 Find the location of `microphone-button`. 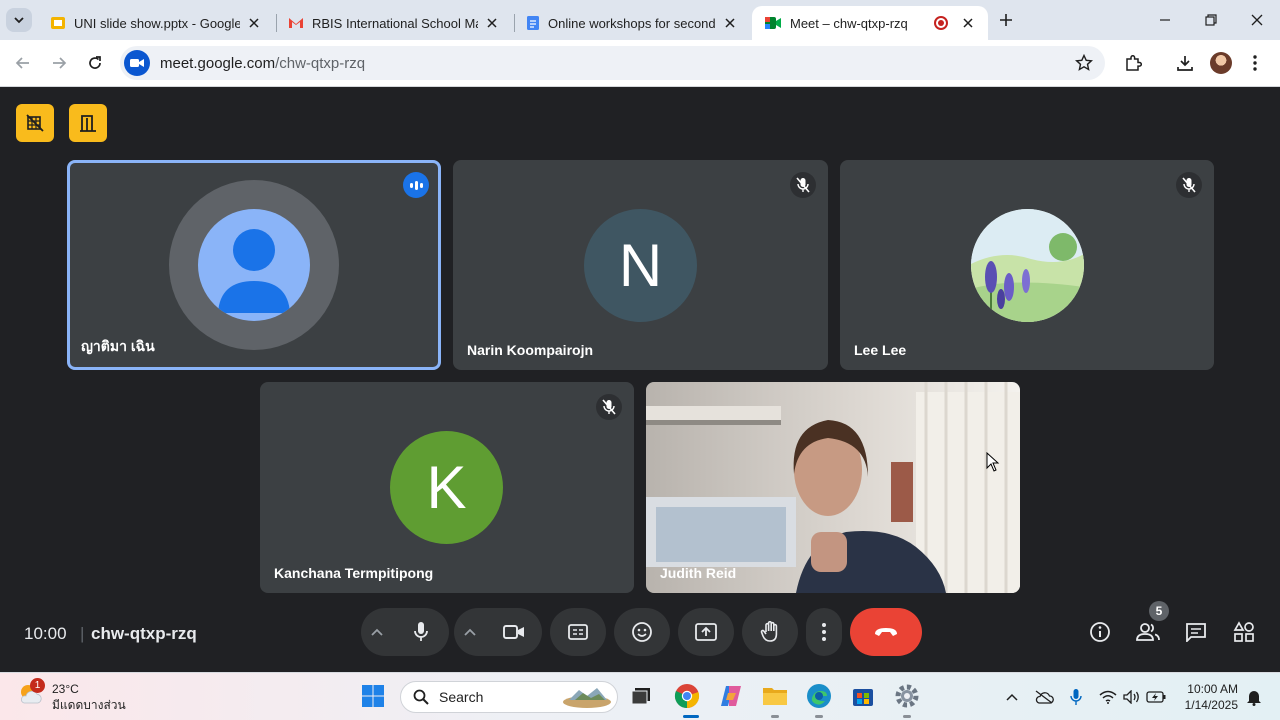

microphone-button is located at coordinates (421, 632).